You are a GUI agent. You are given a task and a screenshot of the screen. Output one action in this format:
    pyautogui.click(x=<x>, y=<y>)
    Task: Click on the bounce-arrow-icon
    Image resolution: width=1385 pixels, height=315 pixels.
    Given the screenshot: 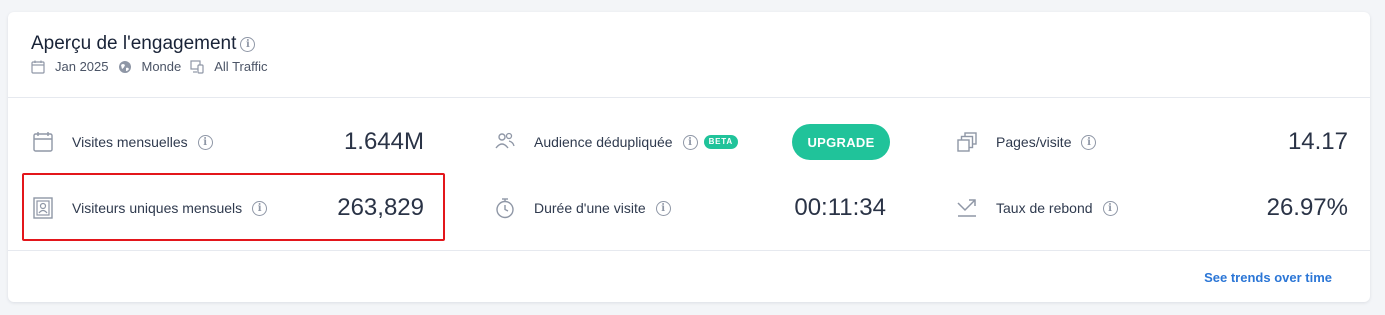 What is the action you would take?
    pyautogui.click(x=967, y=208)
    